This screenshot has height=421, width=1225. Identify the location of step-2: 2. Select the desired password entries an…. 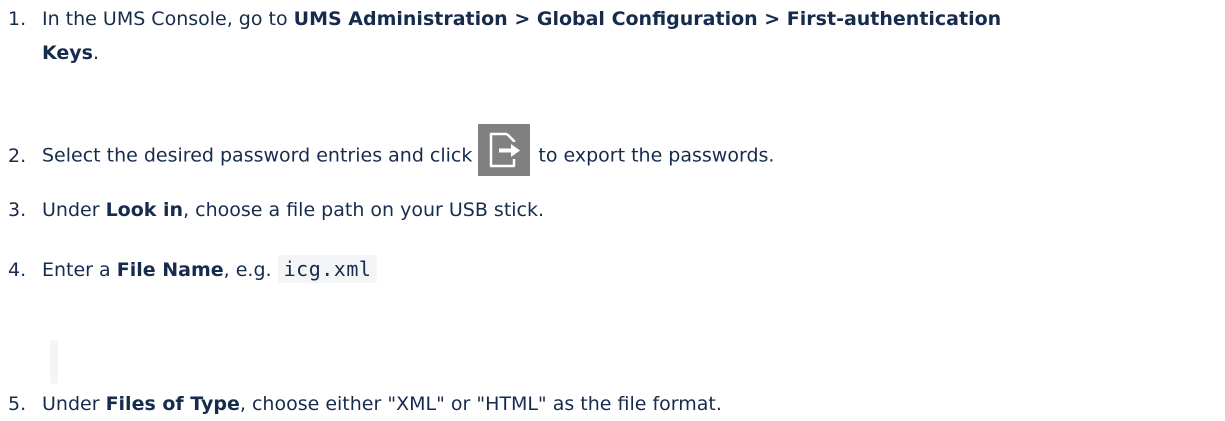
(391, 153).